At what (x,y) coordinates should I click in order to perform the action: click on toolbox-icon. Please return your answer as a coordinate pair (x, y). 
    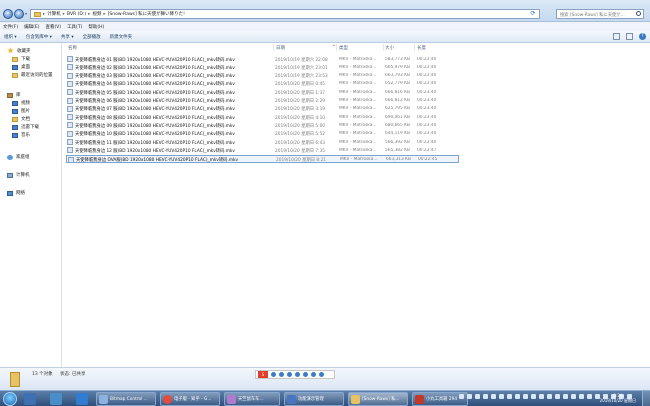
    Looking at the image, I should click on (321, 374).